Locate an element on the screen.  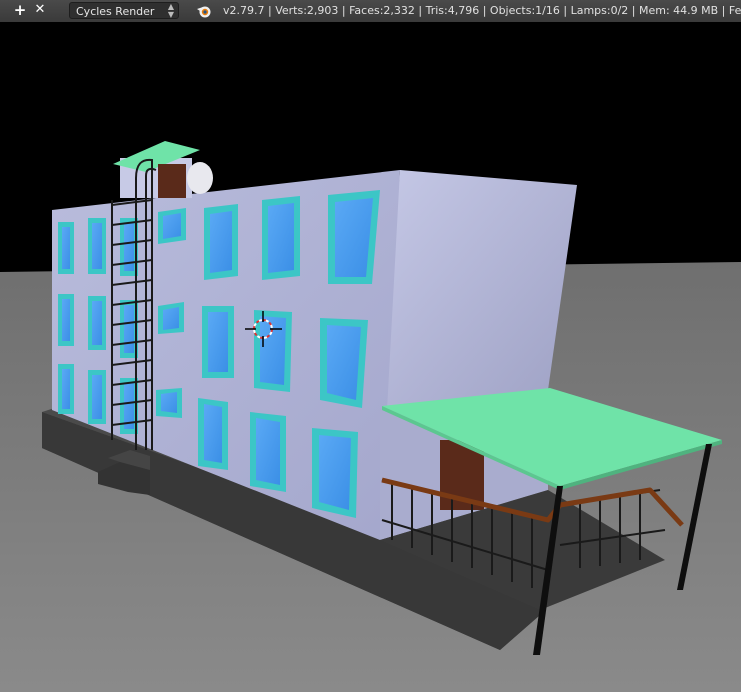
add-icon: + is located at coordinates (20, 10).